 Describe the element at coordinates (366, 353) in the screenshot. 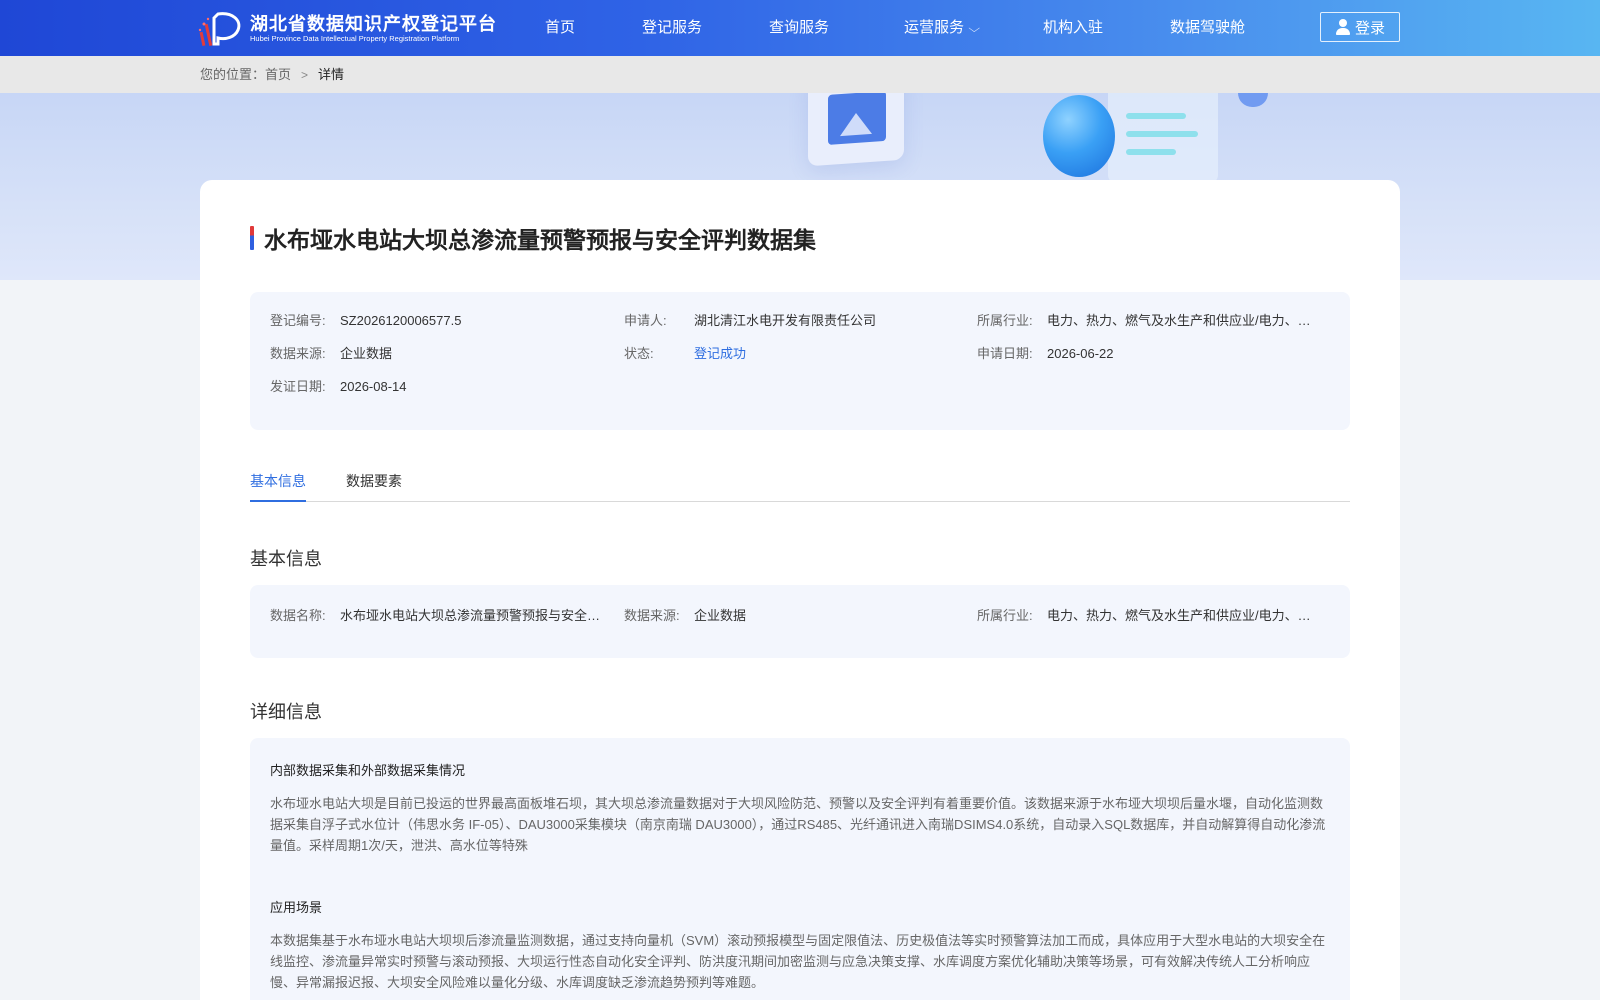

I see `source-value: 企业数据` at that location.